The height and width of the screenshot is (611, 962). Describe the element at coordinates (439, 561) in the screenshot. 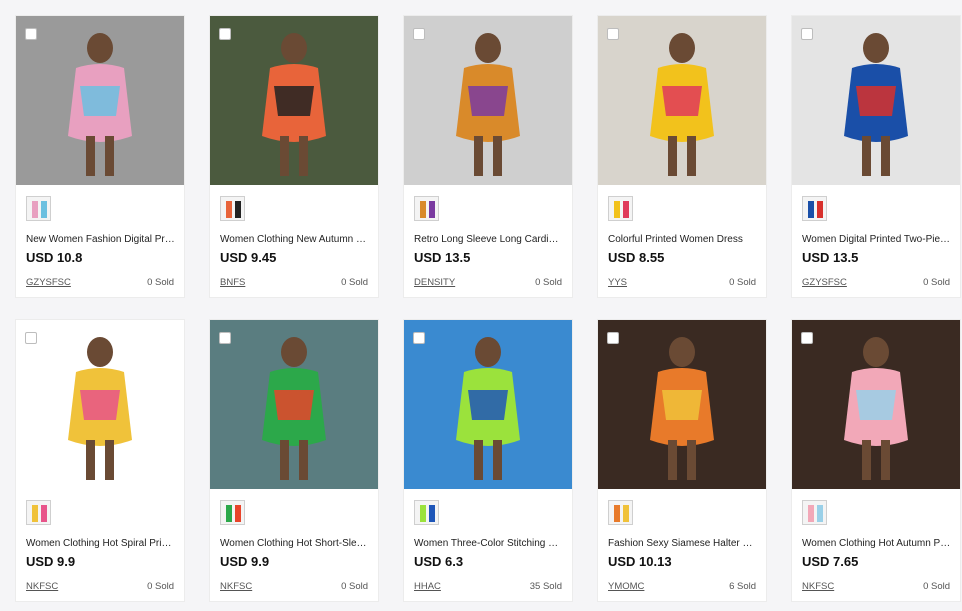

I see `product-price: USD 6.3` at that location.